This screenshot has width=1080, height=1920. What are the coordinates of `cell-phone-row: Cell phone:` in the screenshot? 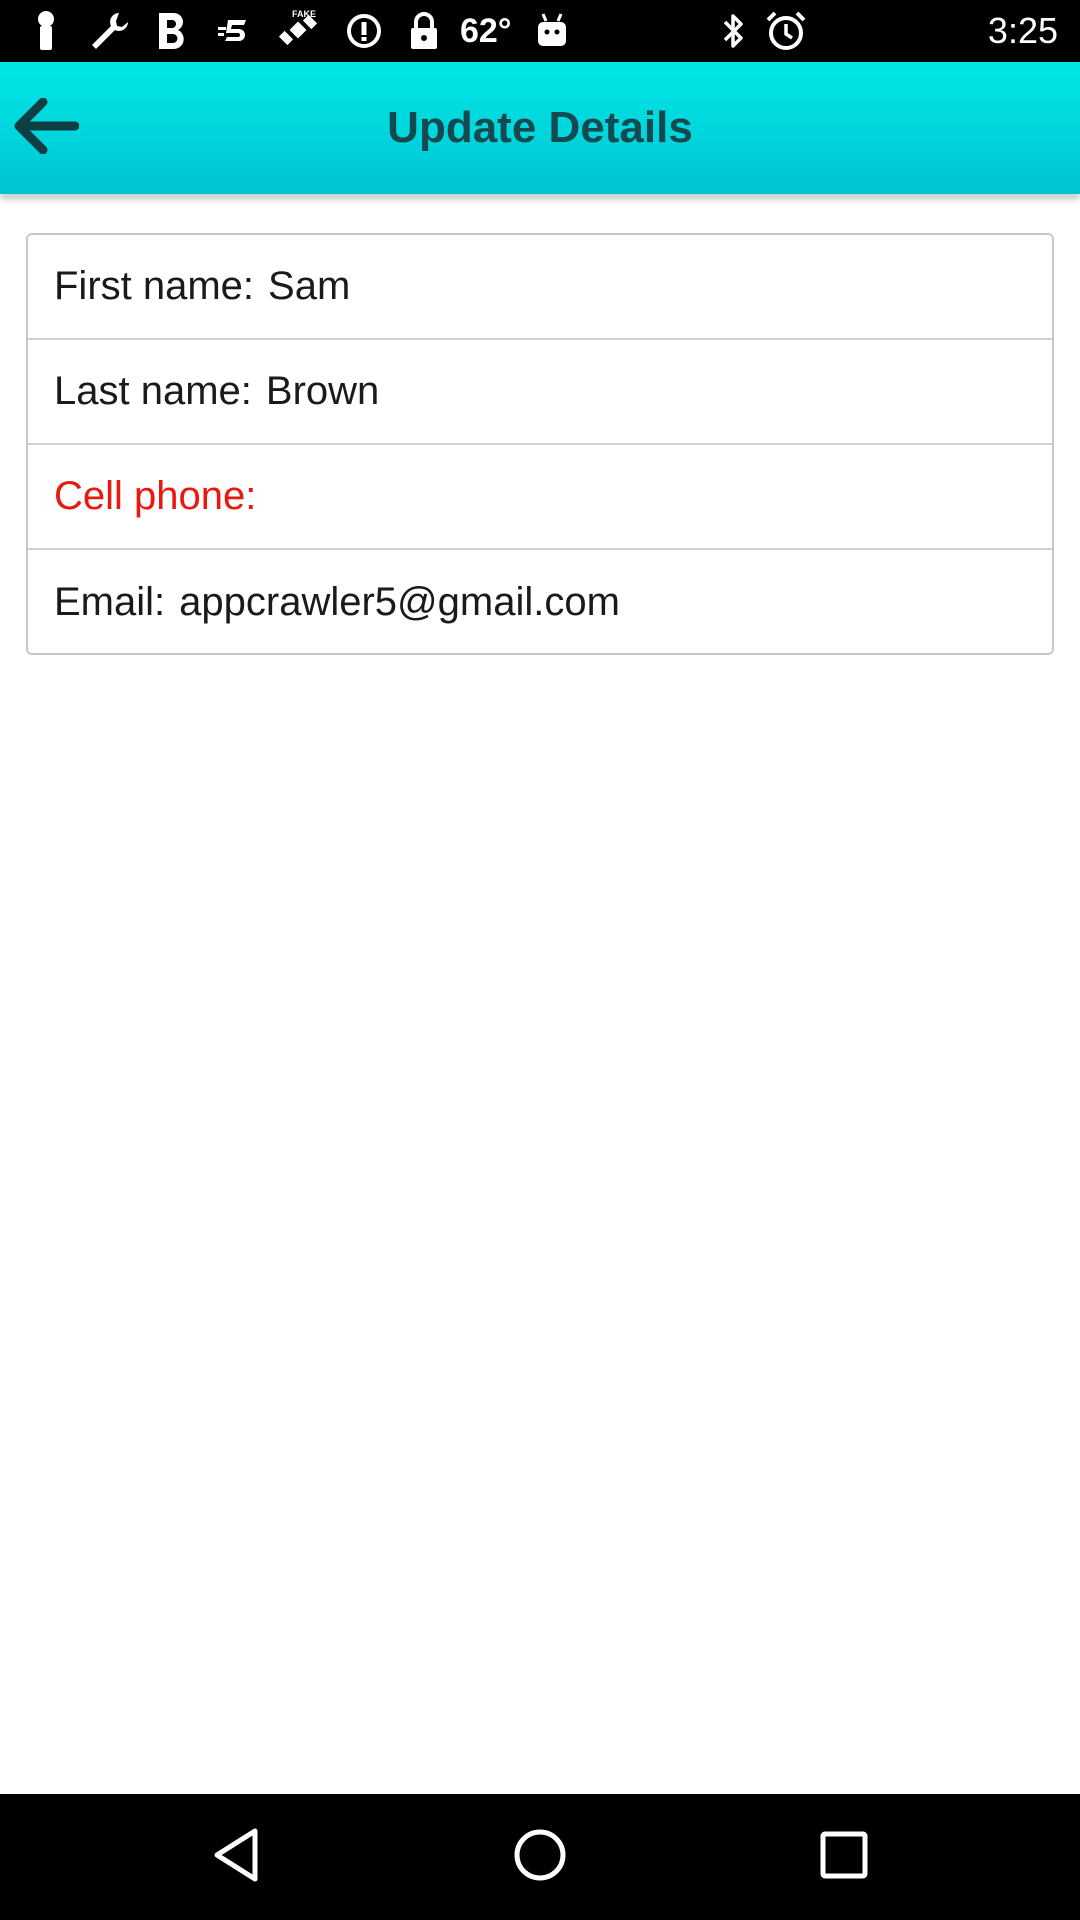 It's located at (540, 497).